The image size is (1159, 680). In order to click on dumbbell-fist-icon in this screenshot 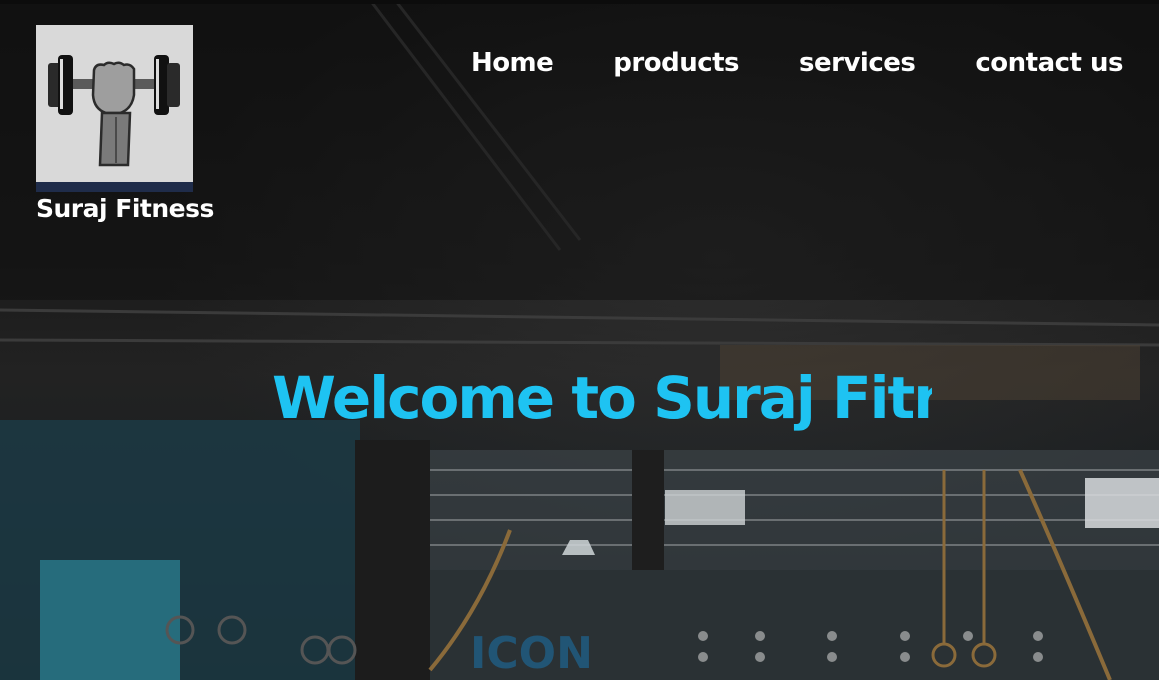, I will do `click(114, 111)`.